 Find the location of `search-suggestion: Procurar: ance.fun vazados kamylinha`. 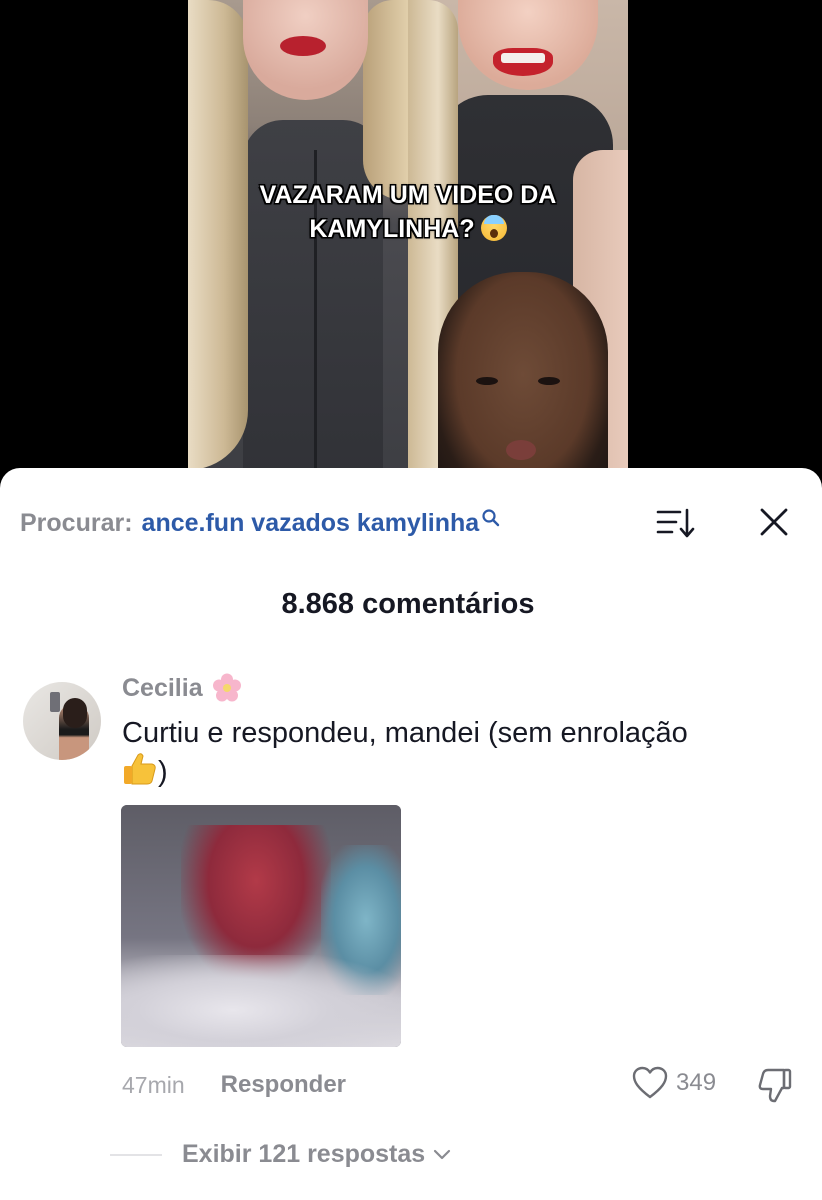

search-suggestion: Procurar: ance.fun vazados kamylinha is located at coordinates (260, 523).